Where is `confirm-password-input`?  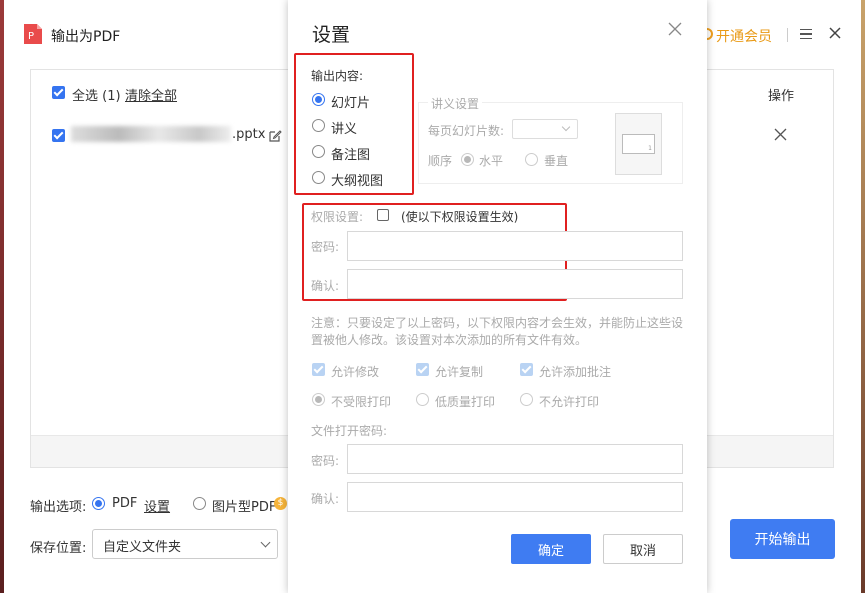 confirm-password-input is located at coordinates (515, 284).